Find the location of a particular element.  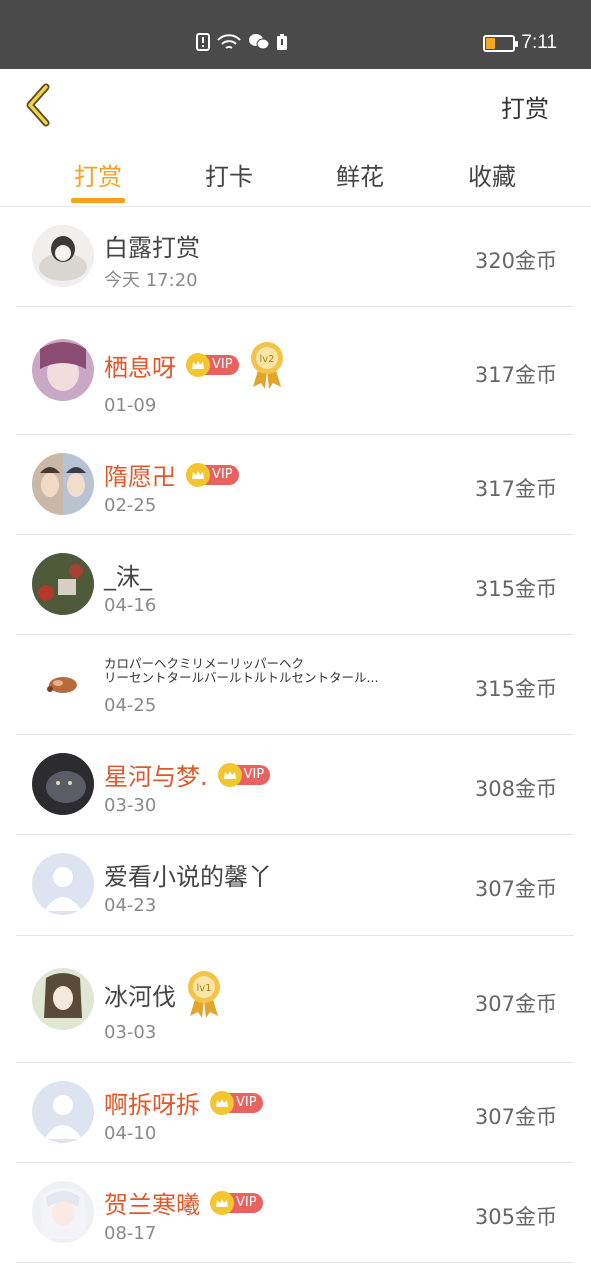

medal-lv2-icon: lv2 is located at coordinates (267, 365).